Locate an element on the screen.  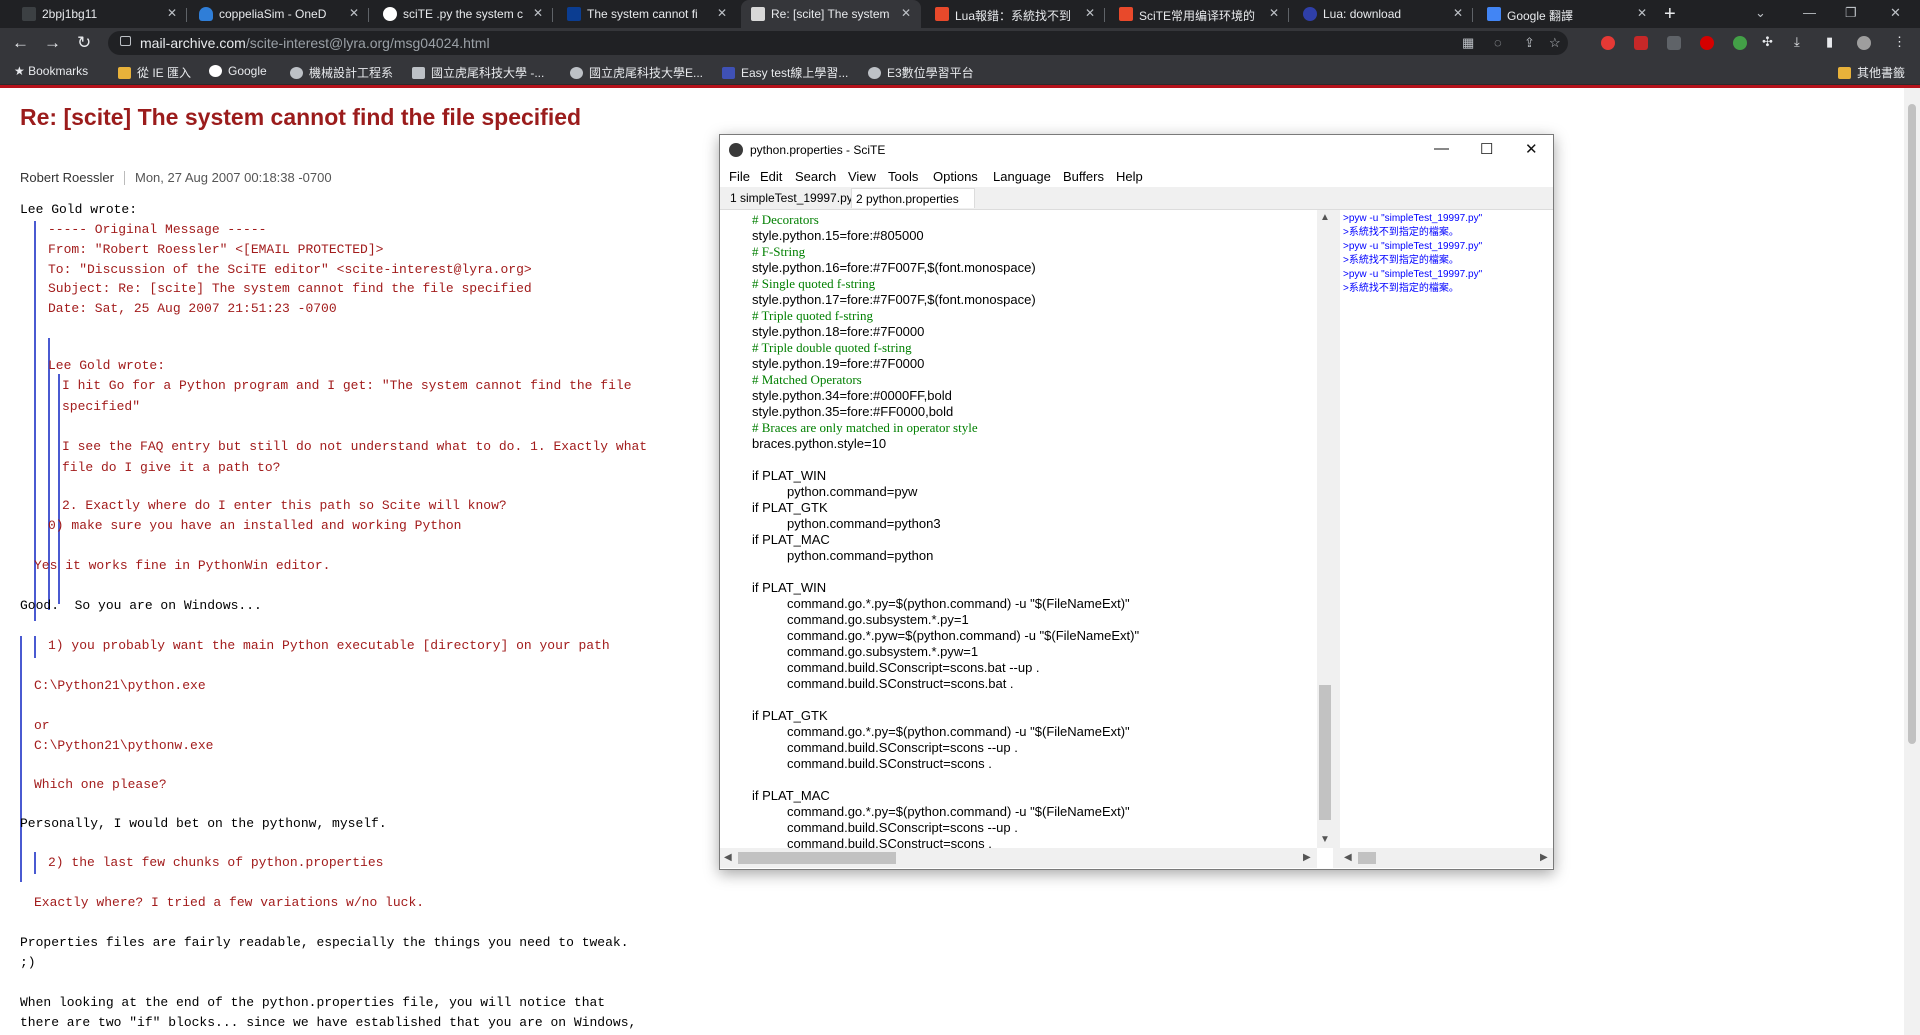
scite-titlebar: python.properties - SciTE — ☐ ✕ is located at coordinates (1136, 150).